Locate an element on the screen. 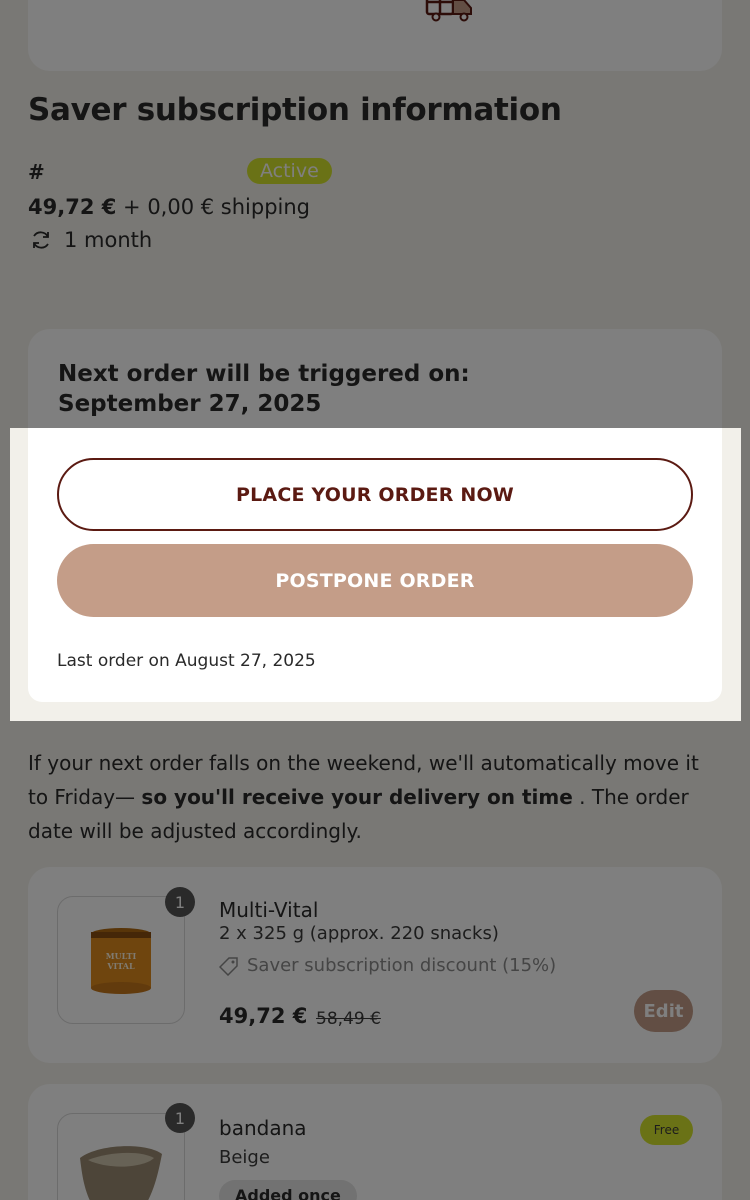  place-order-button: PLACE YOUR ORDER NOW is located at coordinates (375, 494).